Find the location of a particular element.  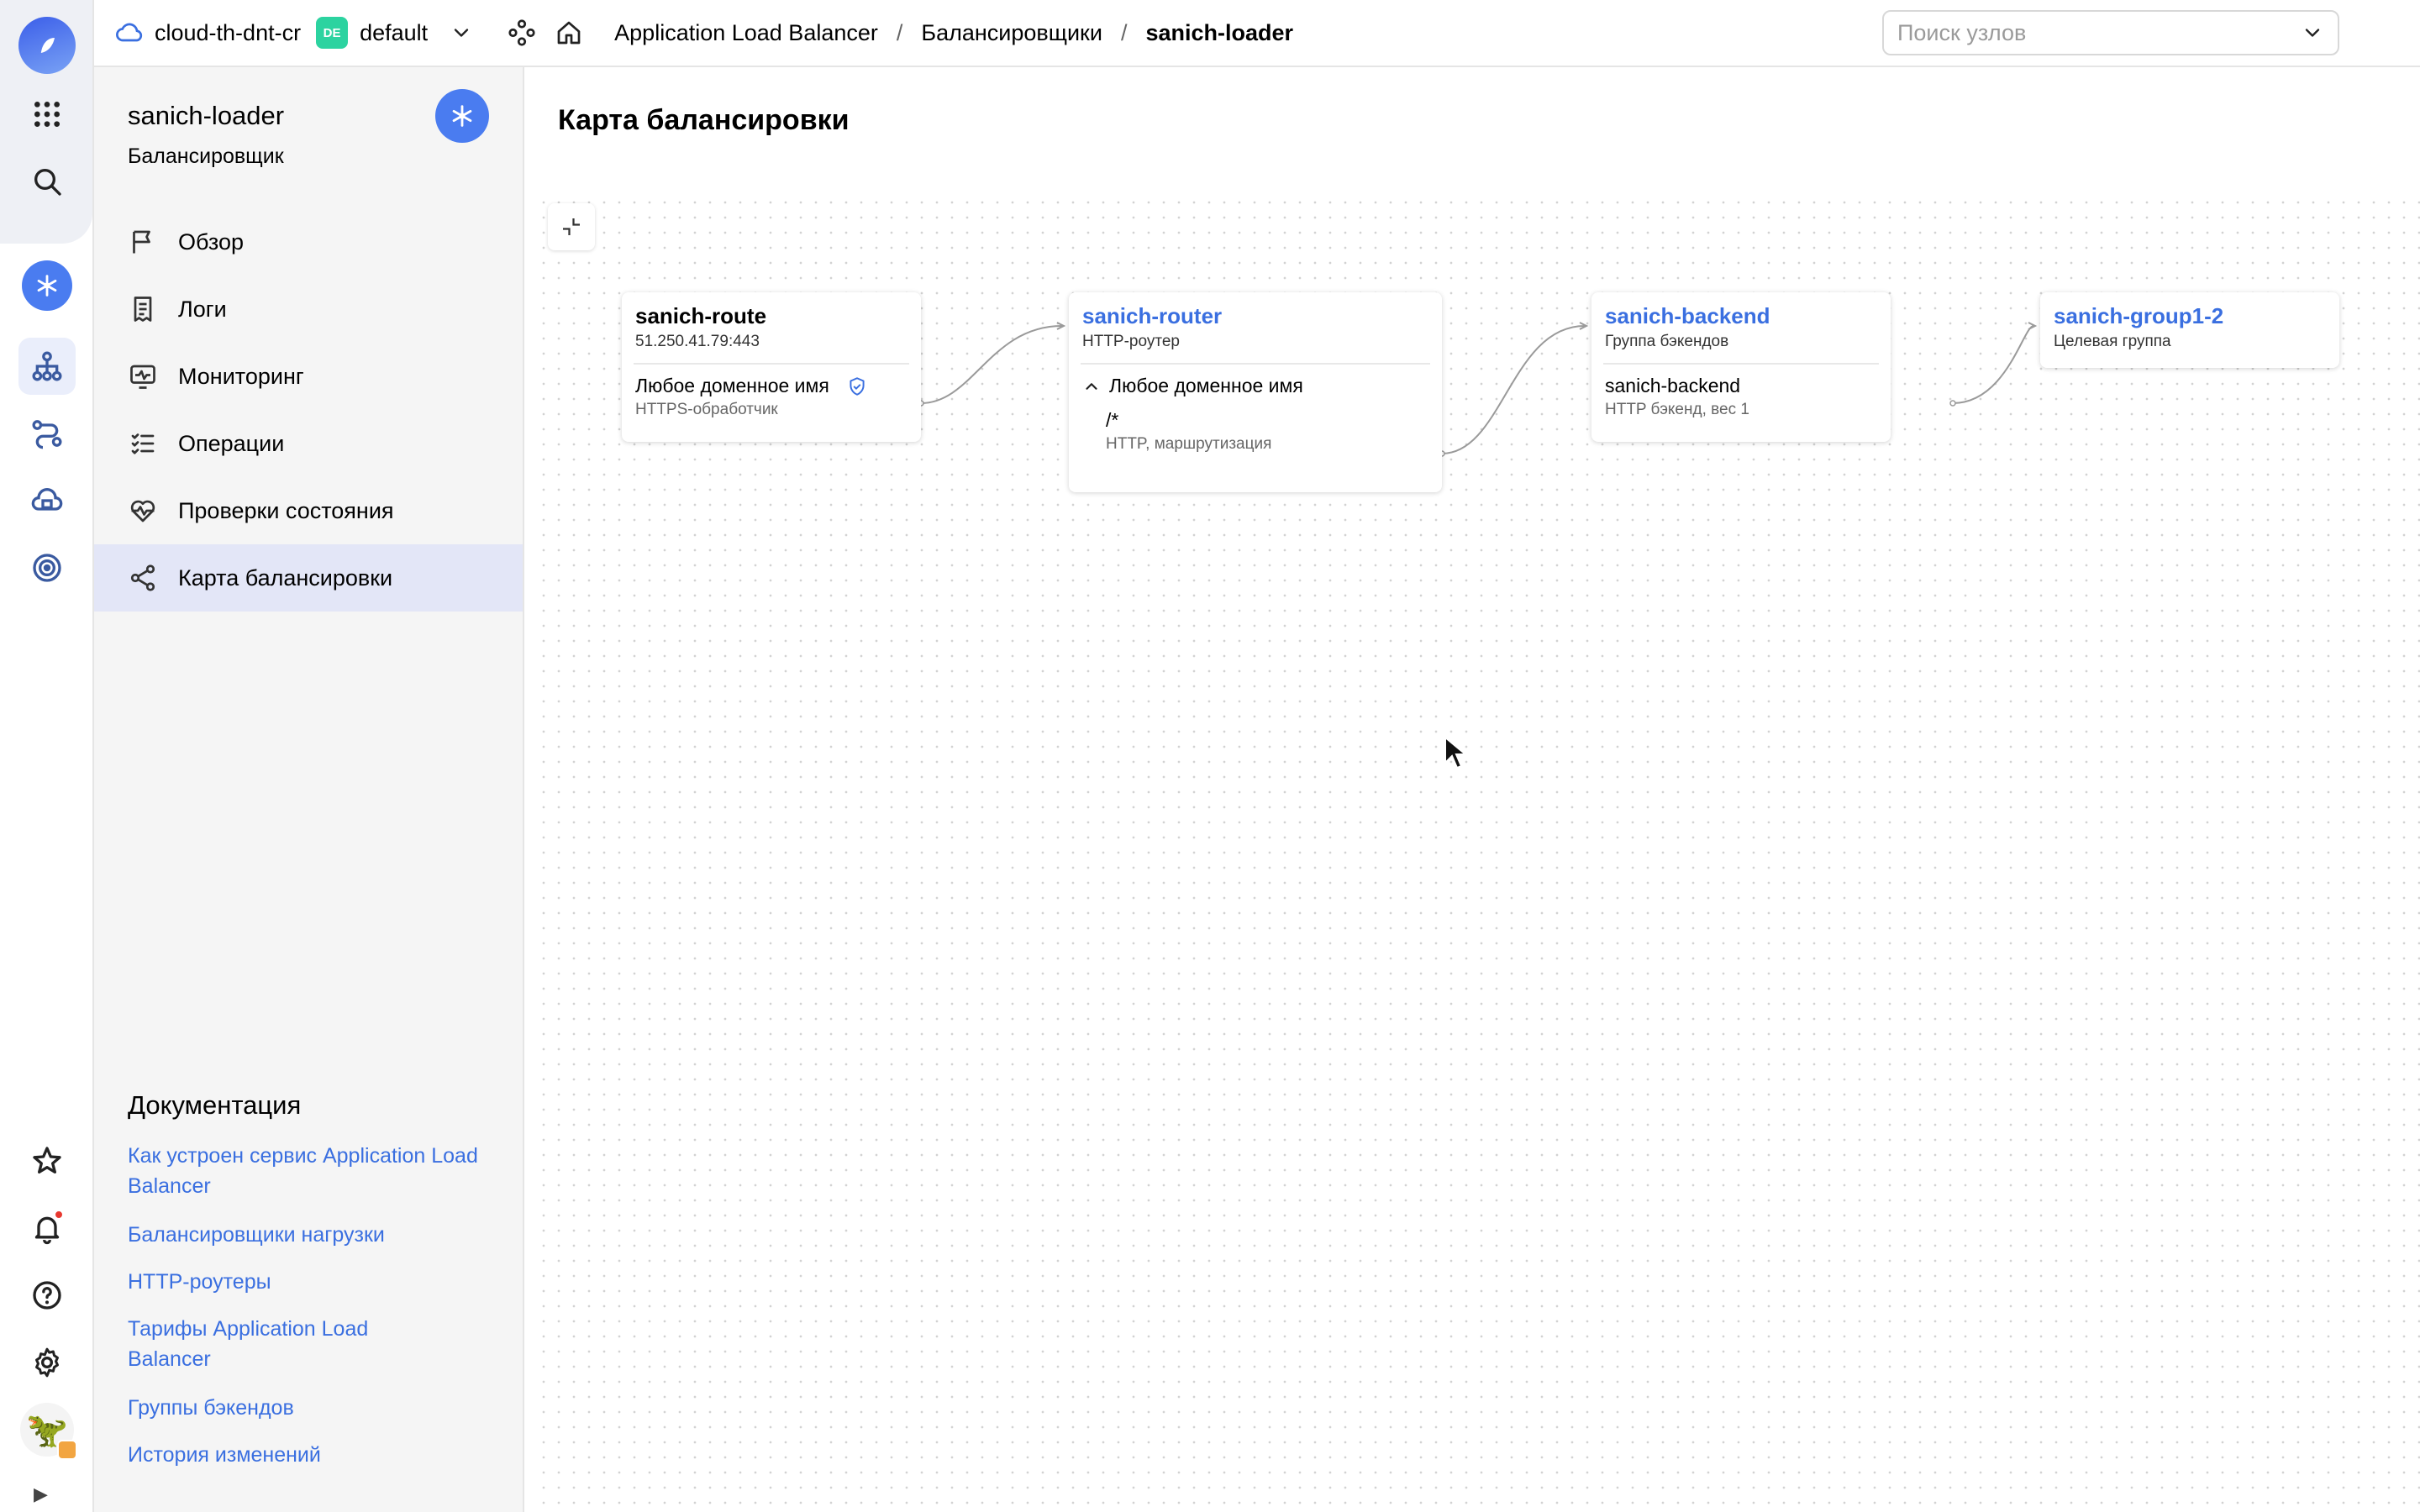

backend-group-type: Группа бэкендов is located at coordinates (1667, 341).